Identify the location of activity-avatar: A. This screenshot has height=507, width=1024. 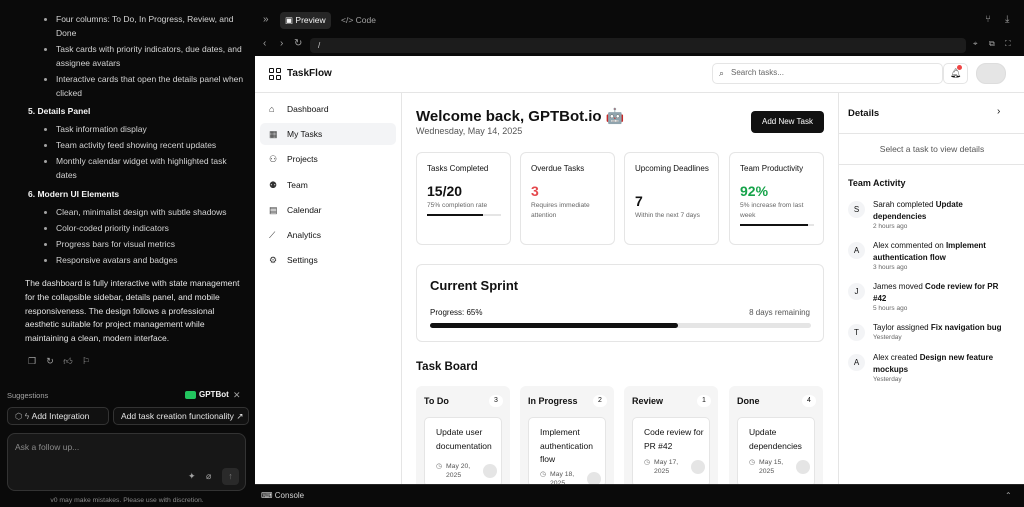
(856, 362).